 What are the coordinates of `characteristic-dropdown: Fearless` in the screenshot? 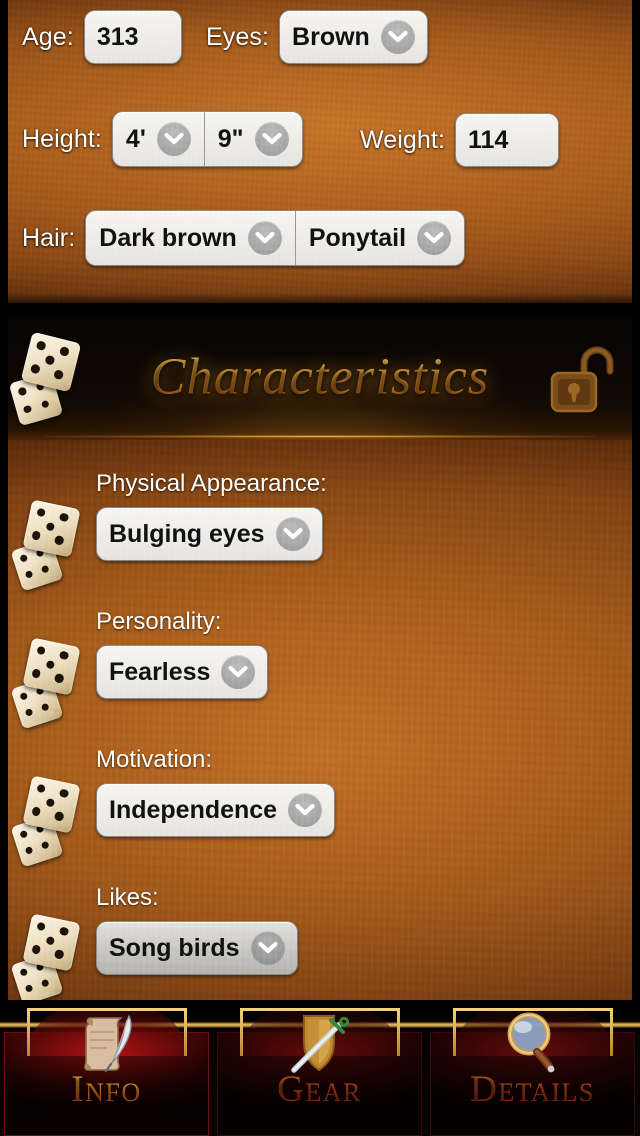 It's located at (182, 672).